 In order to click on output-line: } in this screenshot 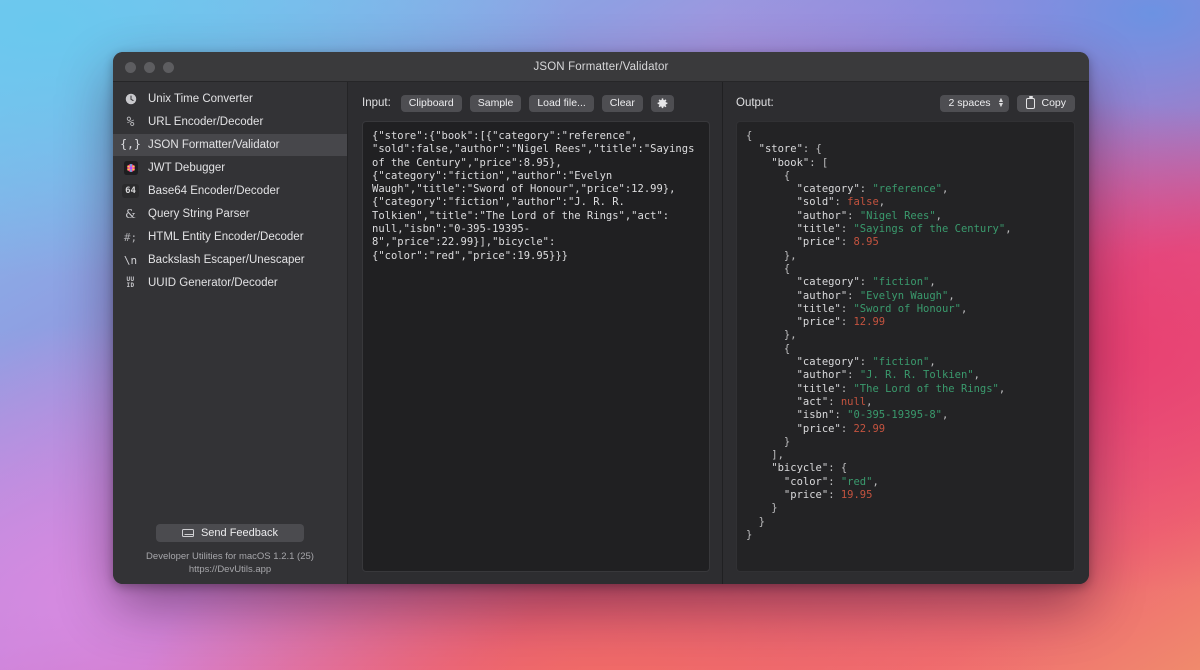, I will do `click(905, 508)`.